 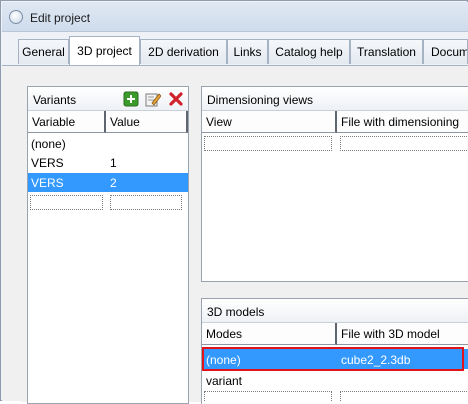 I want to click on window-title: Edit project, so click(x=60, y=18).